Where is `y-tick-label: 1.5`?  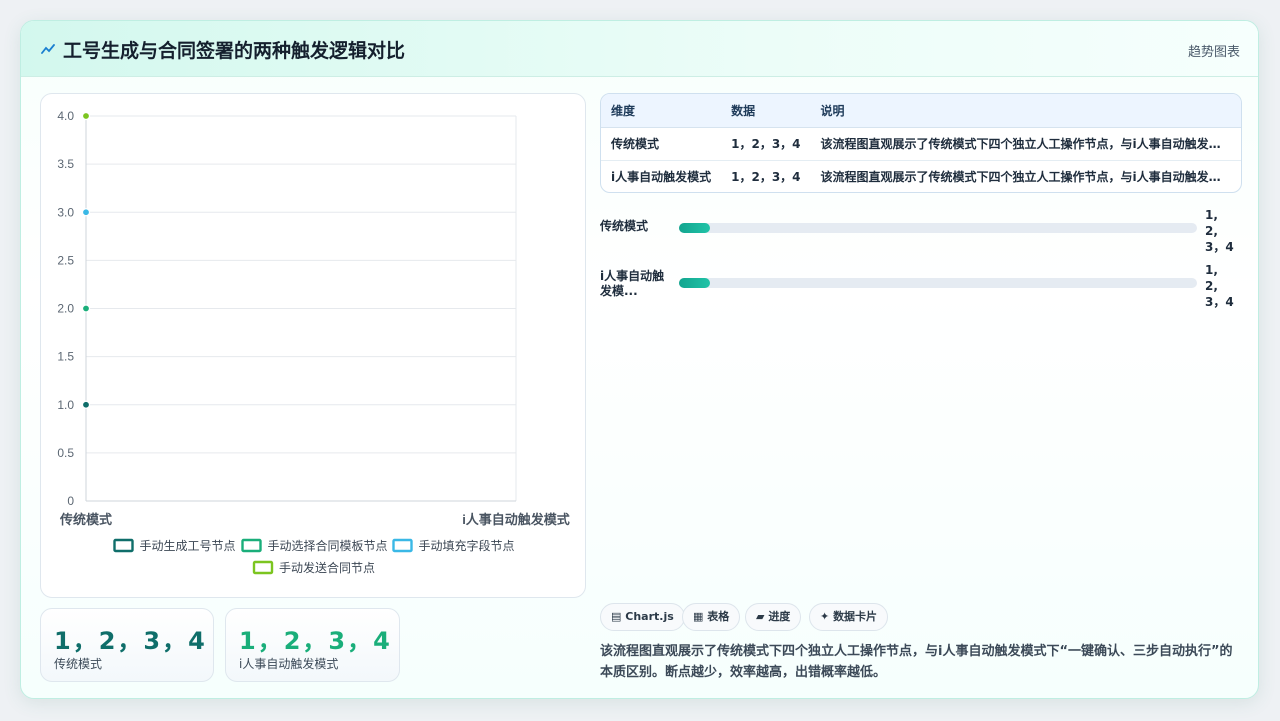 y-tick-label: 1.5 is located at coordinates (65, 357).